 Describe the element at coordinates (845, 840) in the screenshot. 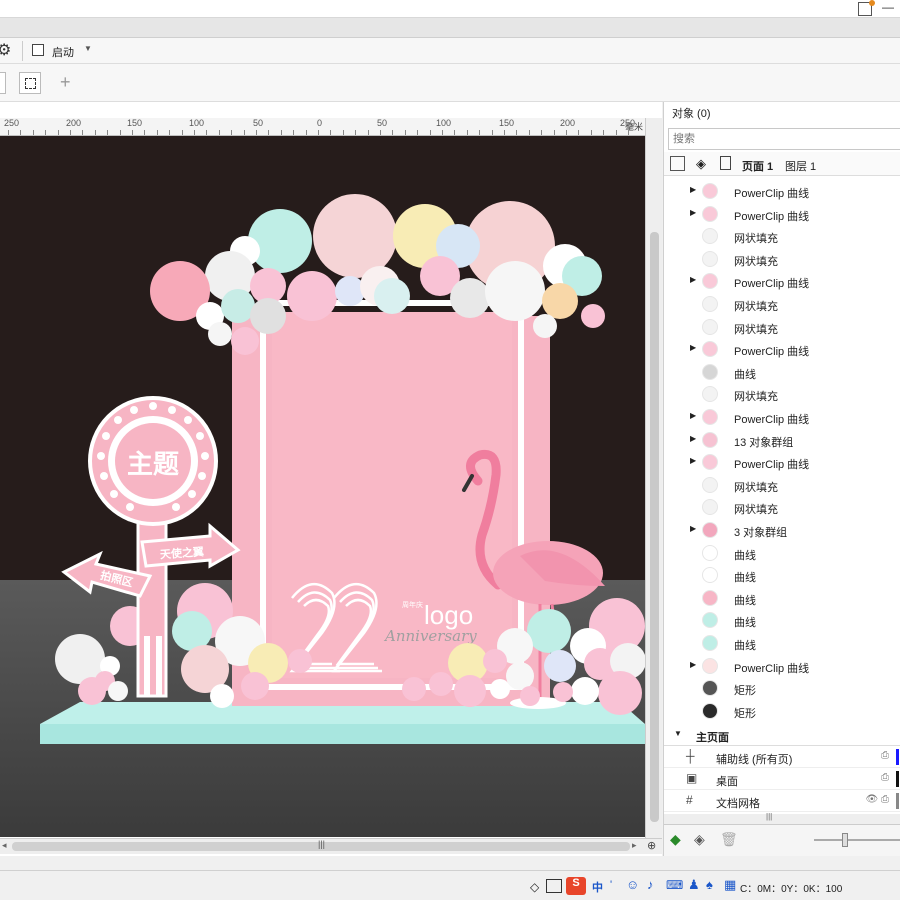

I see `zoom-slider-handle` at that location.